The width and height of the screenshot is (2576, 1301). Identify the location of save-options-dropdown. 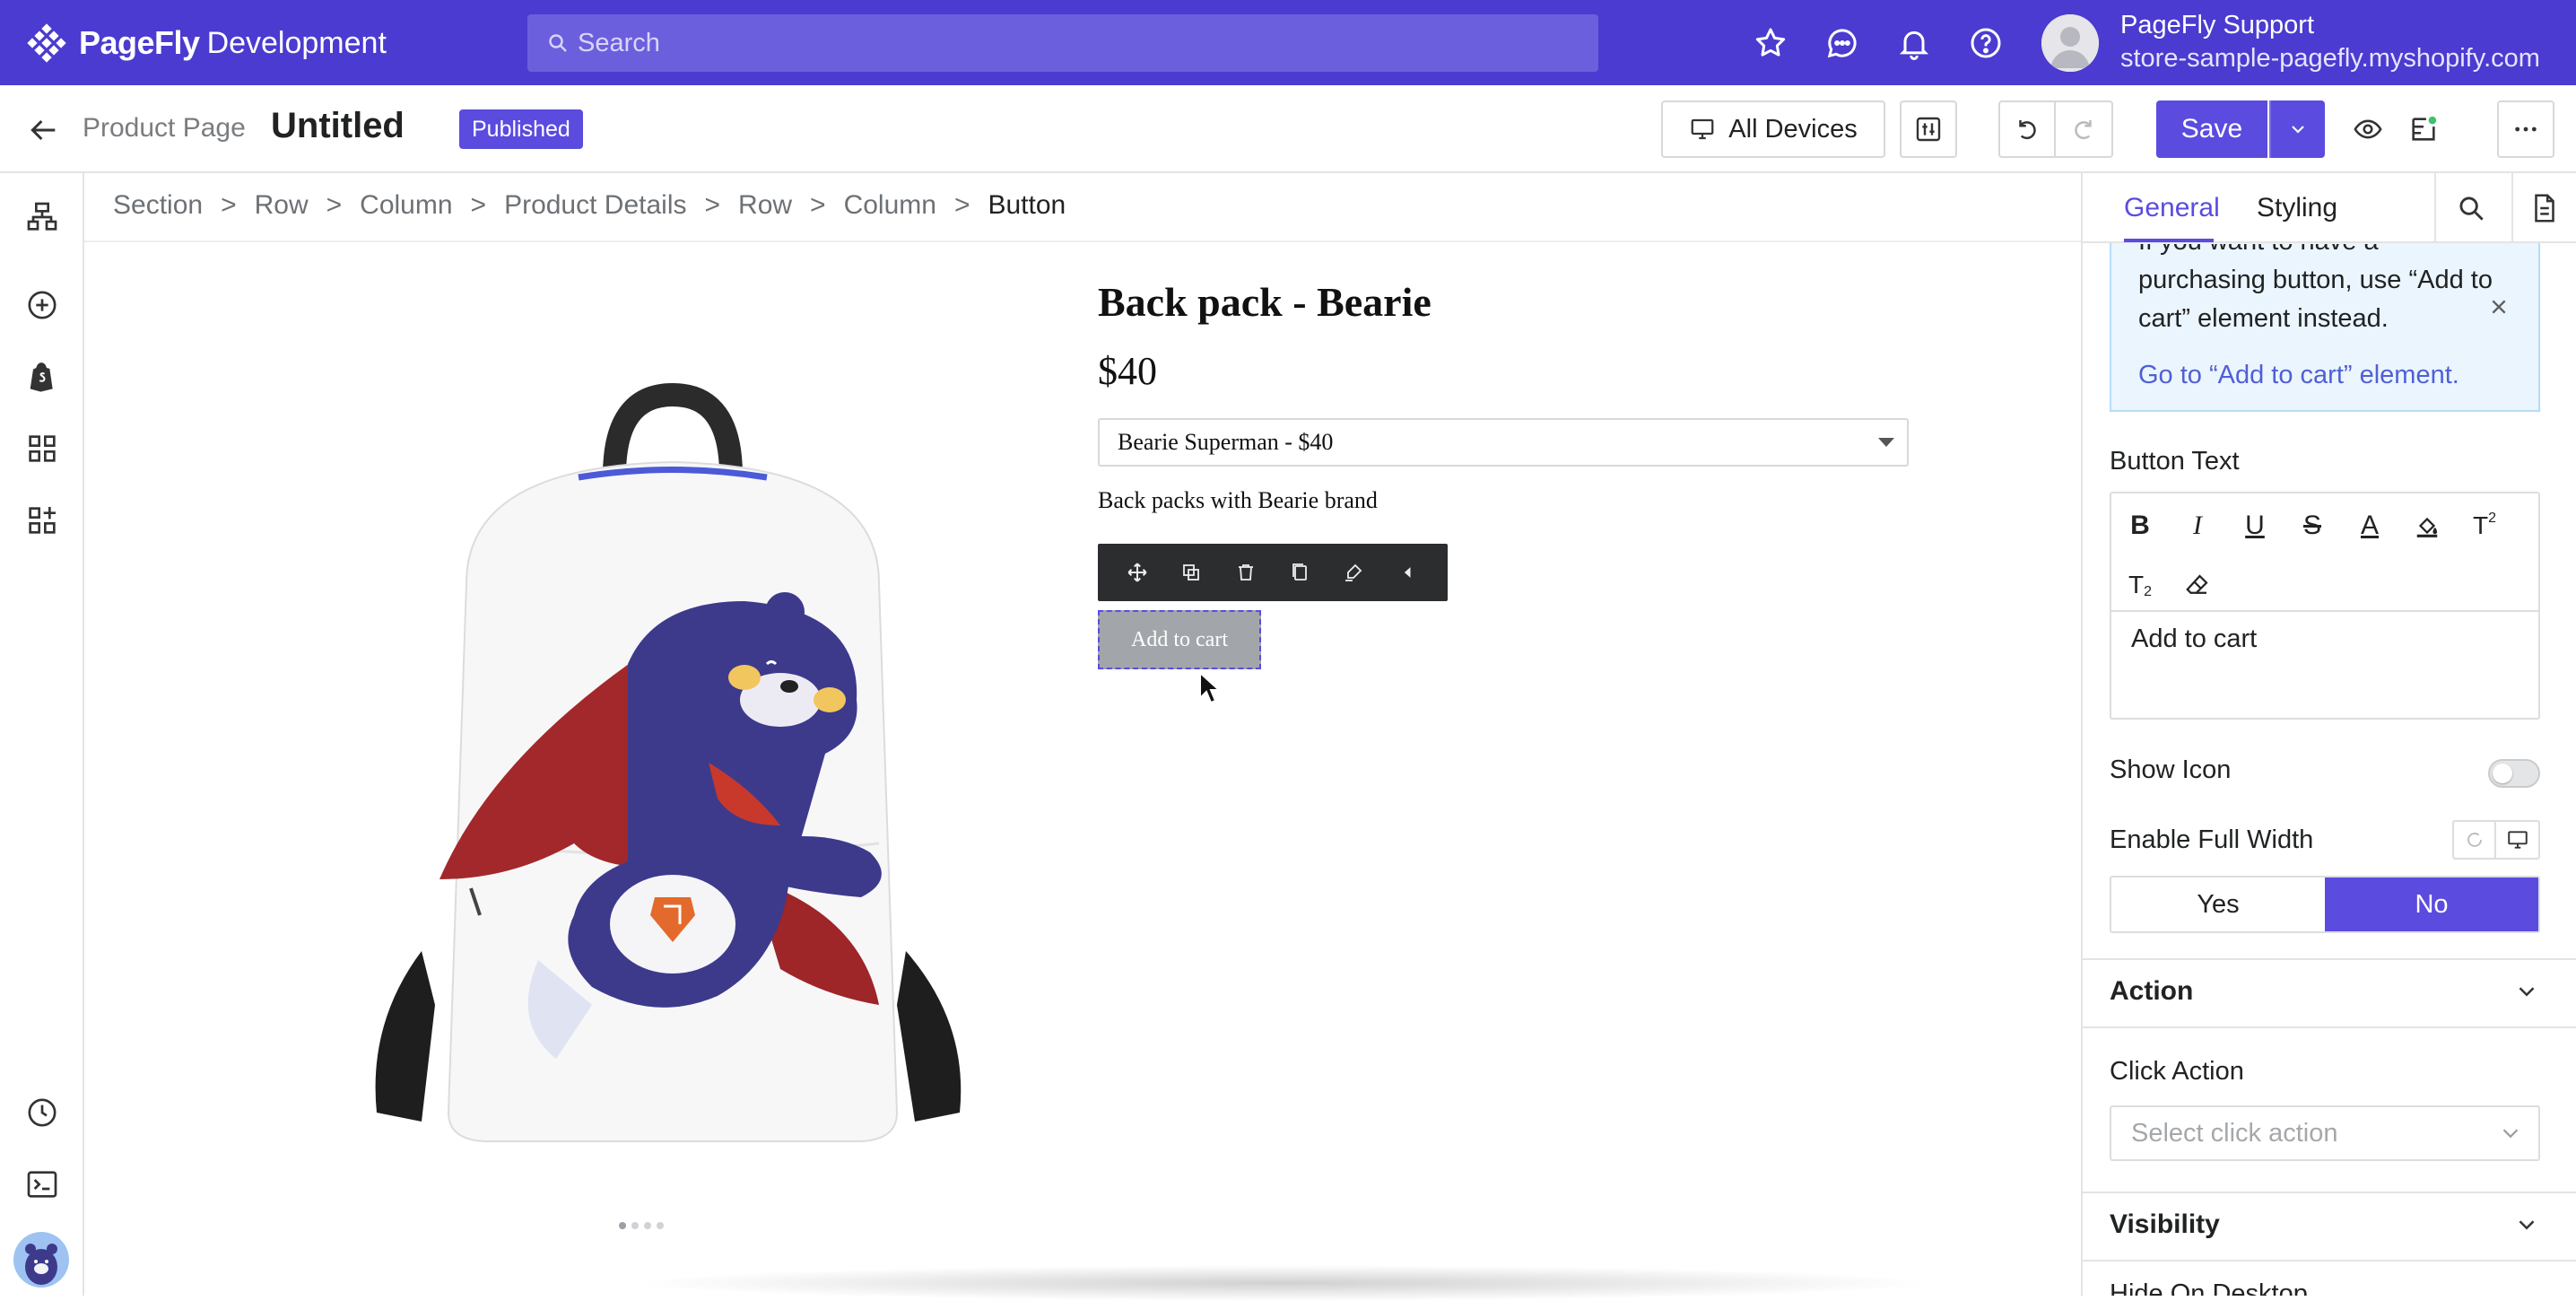
(2297, 129).